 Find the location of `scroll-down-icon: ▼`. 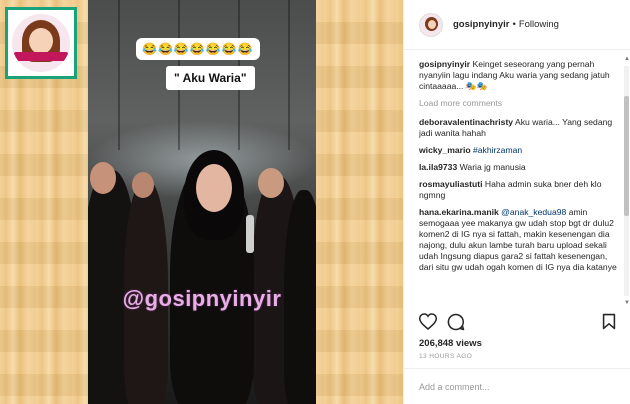

scroll-down-icon: ▼ is located at coordinates (627, 303).